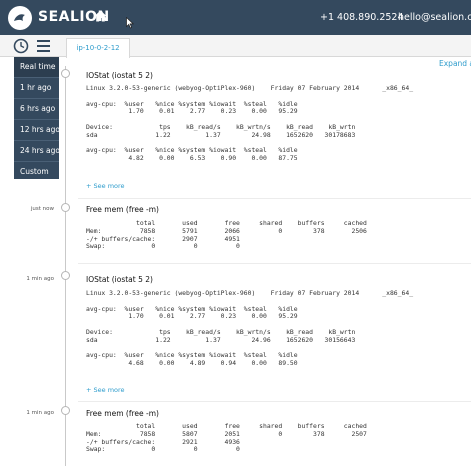 The width and height of the screenshot is (471, 466). What do you see at coordinates (130, 23) in the screenshot?
I see `mouse-cursor-icon` at bounding box center [130, 23].